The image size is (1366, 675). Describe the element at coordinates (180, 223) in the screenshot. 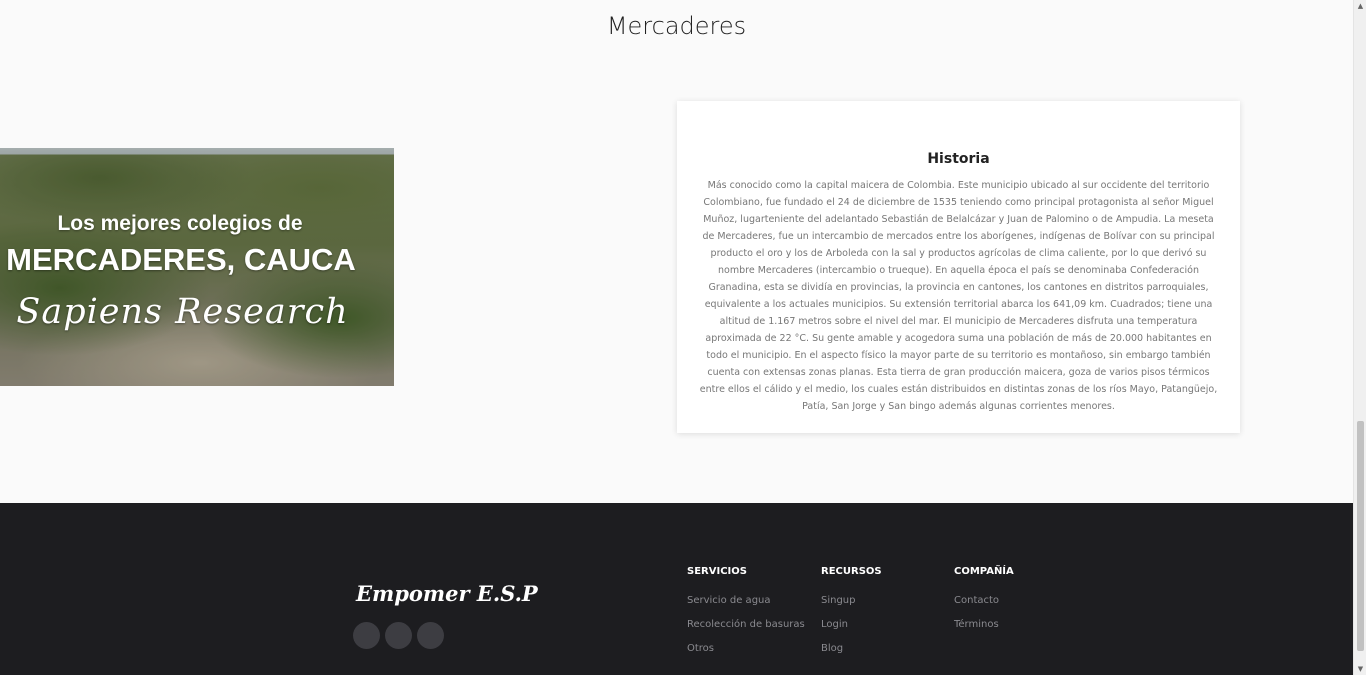

I see `hero-line-1: Los mejores colegios de` at that location.